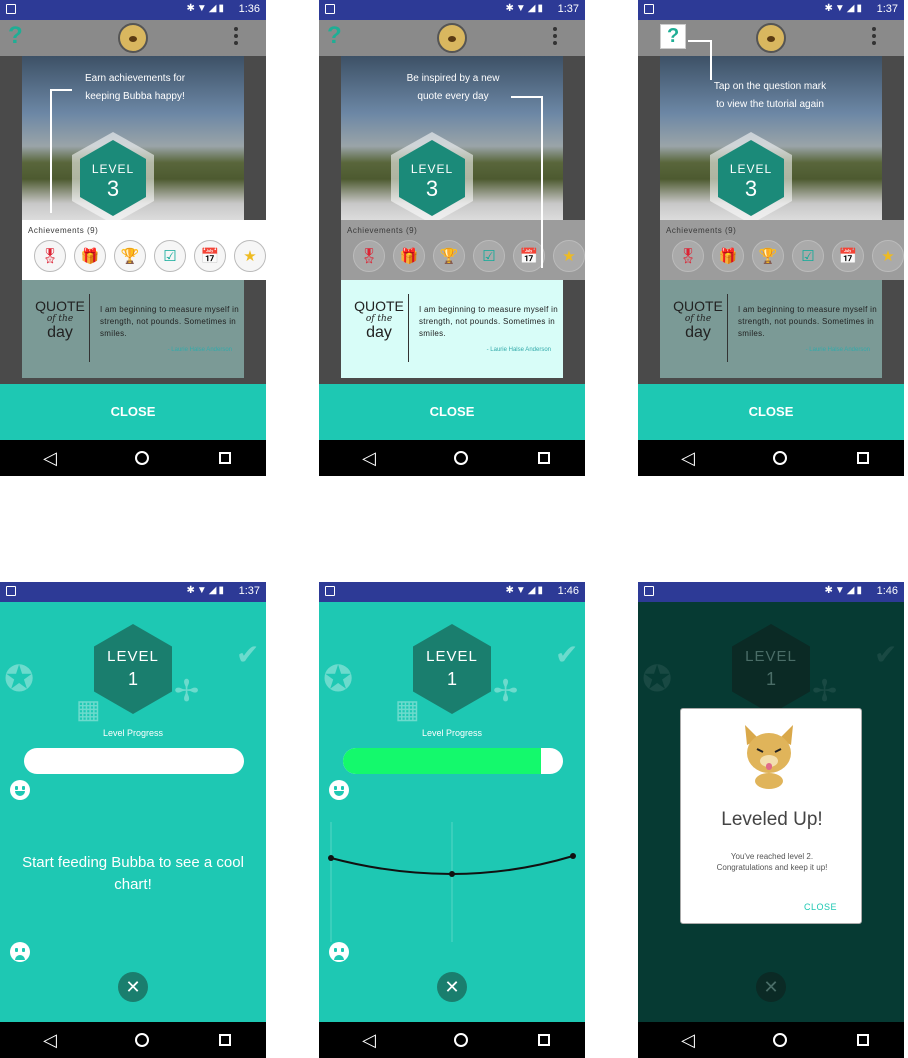 The height and width of the screenshot is (1058, 908). Describe the element at coordinates (199, 350) in the screenshot. I see `quote-author: - Laurie Halse Anderson` at that location.